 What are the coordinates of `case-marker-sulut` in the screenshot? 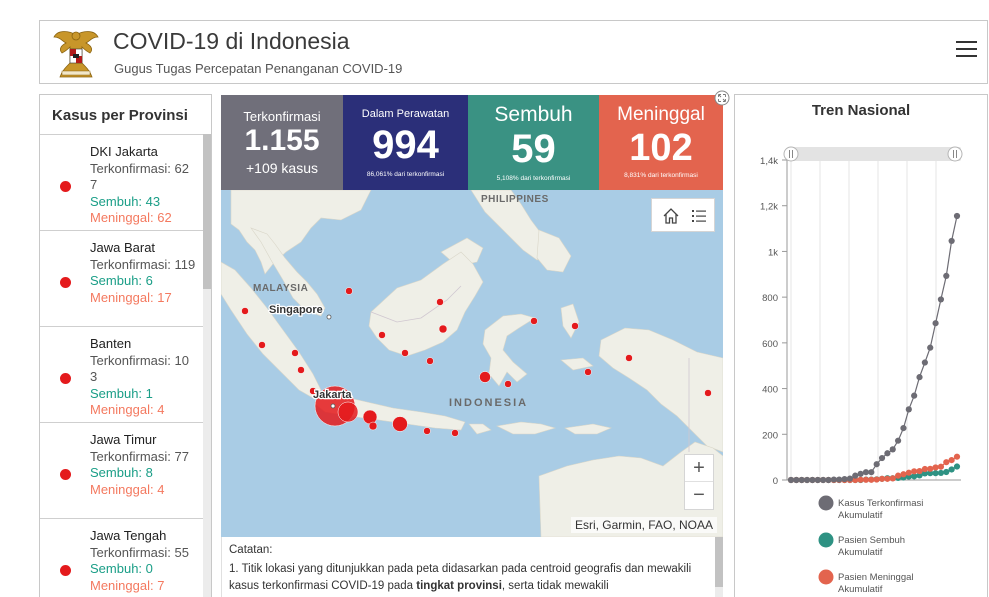 It's located at (534, 321).